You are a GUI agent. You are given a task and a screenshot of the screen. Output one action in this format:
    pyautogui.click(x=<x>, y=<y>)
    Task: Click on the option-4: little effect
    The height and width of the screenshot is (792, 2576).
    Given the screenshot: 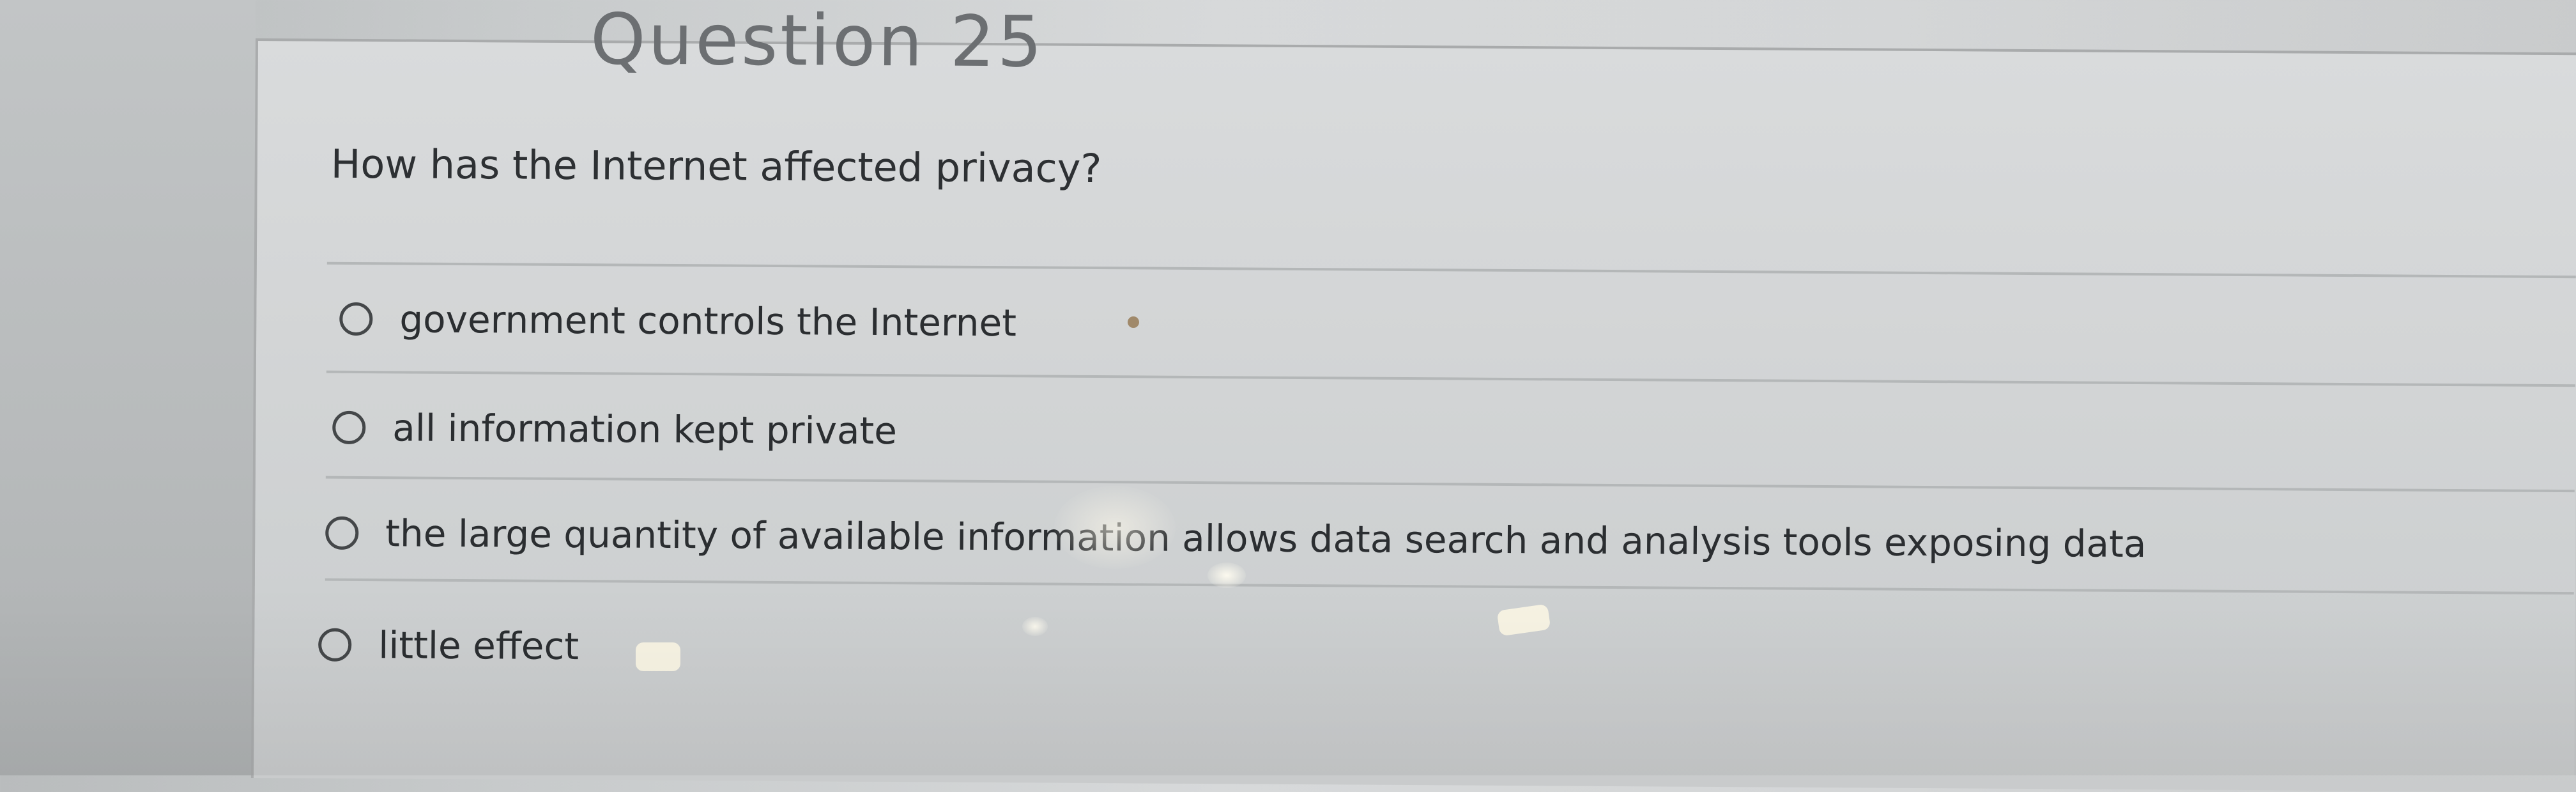 What is the action you would take?
    pyautogui.click(x=448, y=645)
    